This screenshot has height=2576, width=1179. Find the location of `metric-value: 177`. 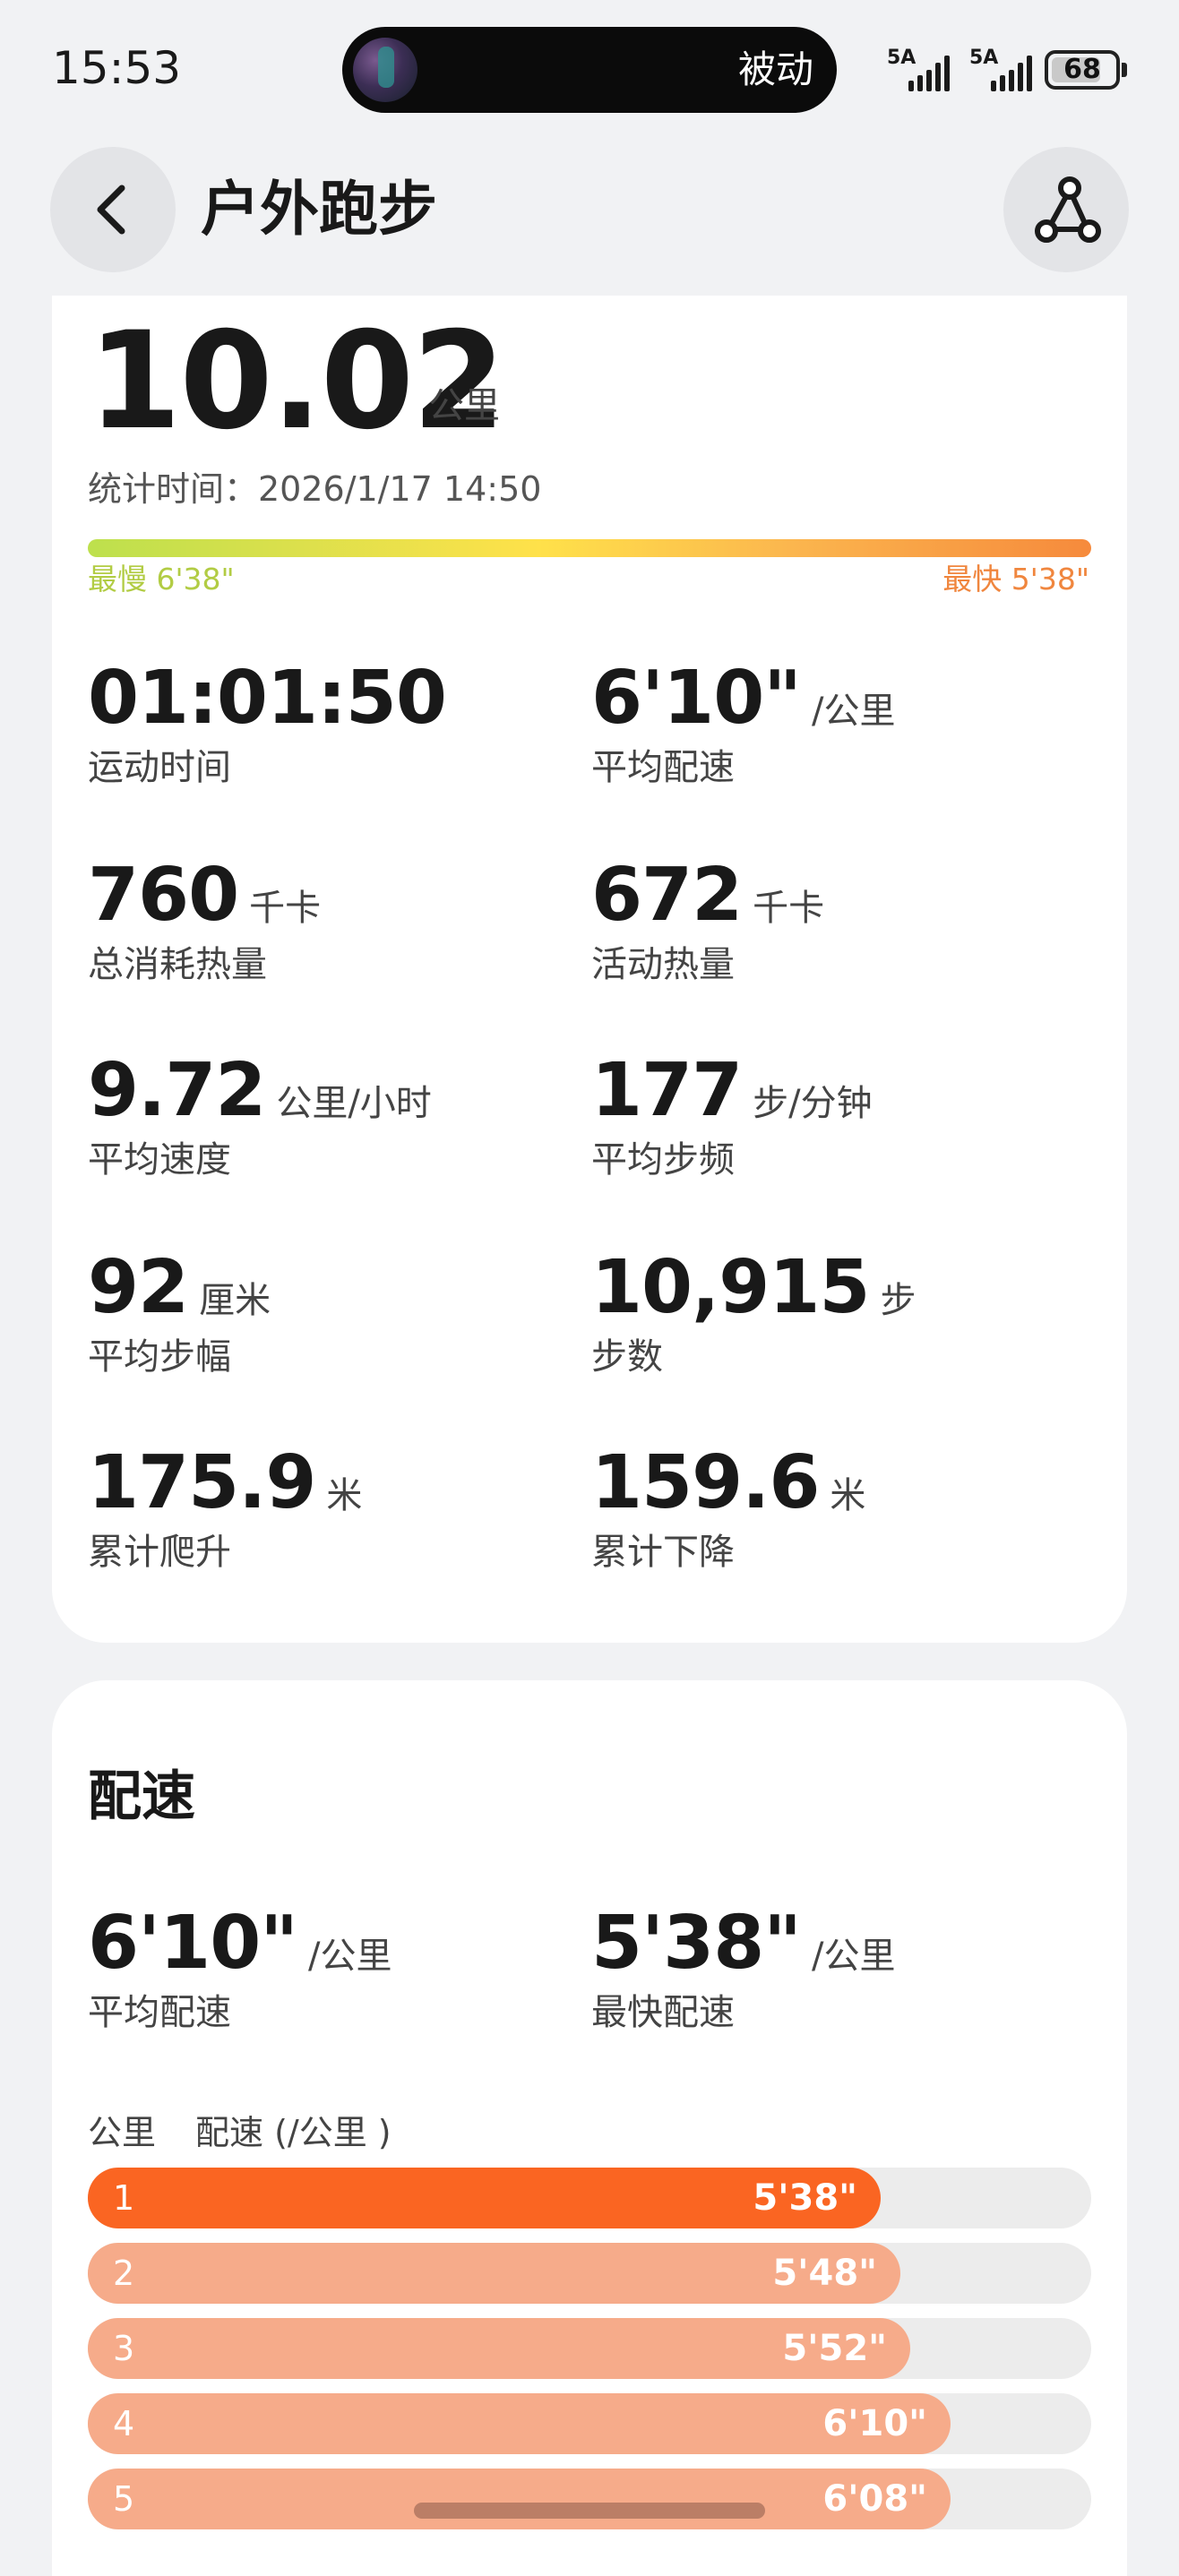

metric-value: 177 is located at coordinates (667, 1090).